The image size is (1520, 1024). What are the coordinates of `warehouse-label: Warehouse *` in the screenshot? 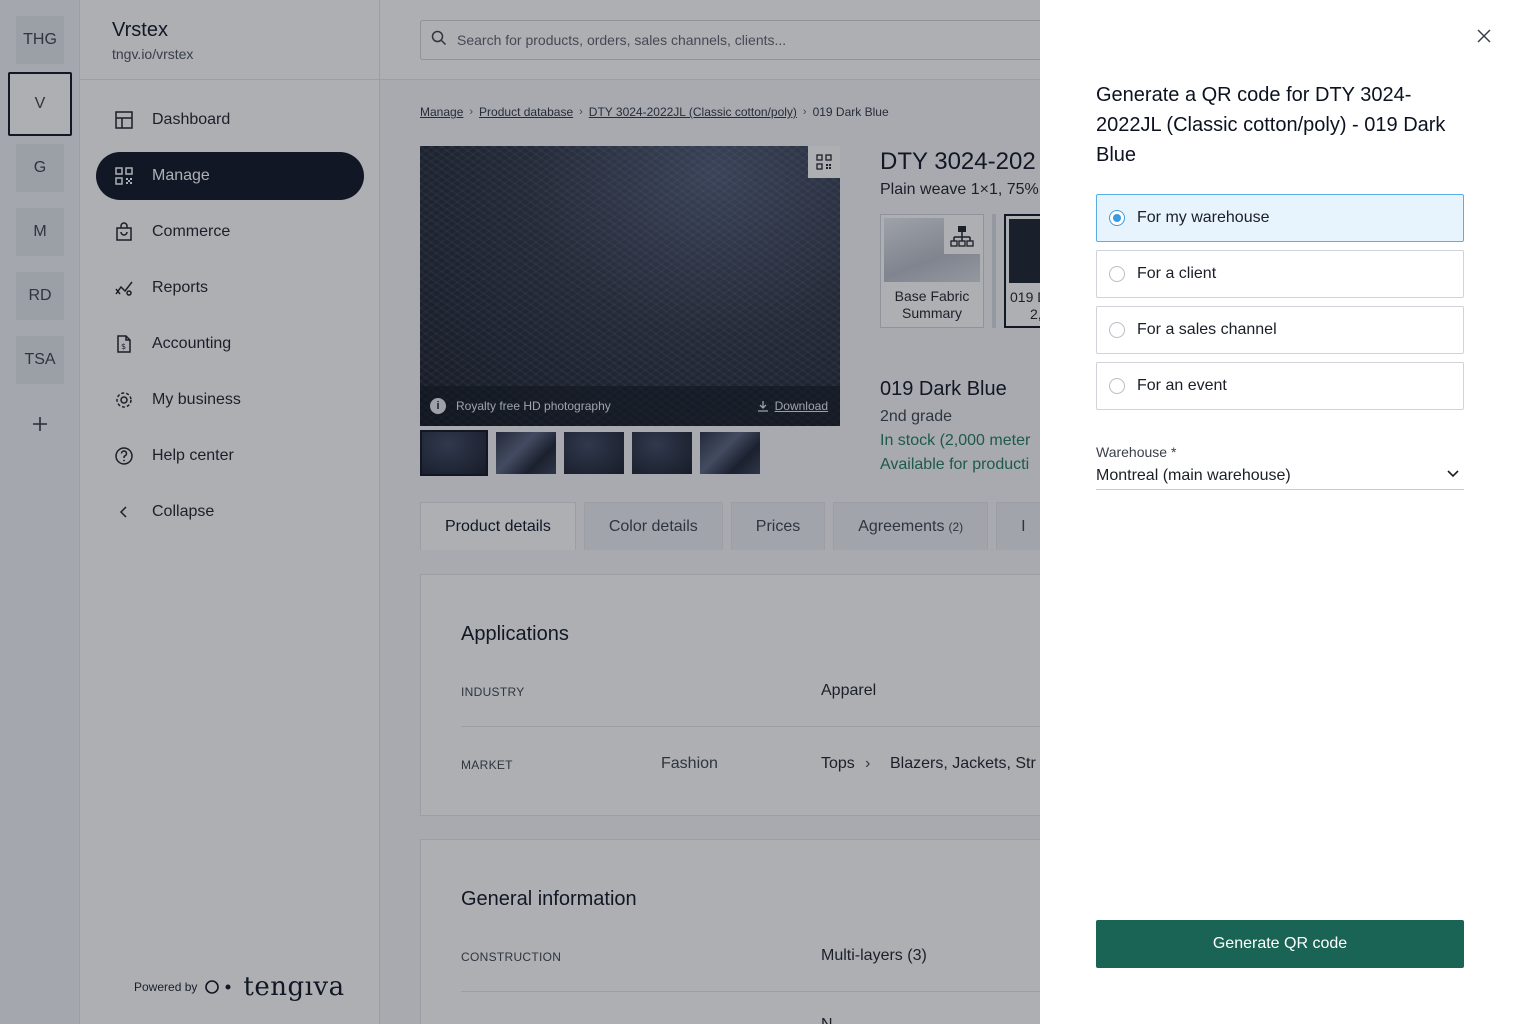 It's located at (1136, 452).